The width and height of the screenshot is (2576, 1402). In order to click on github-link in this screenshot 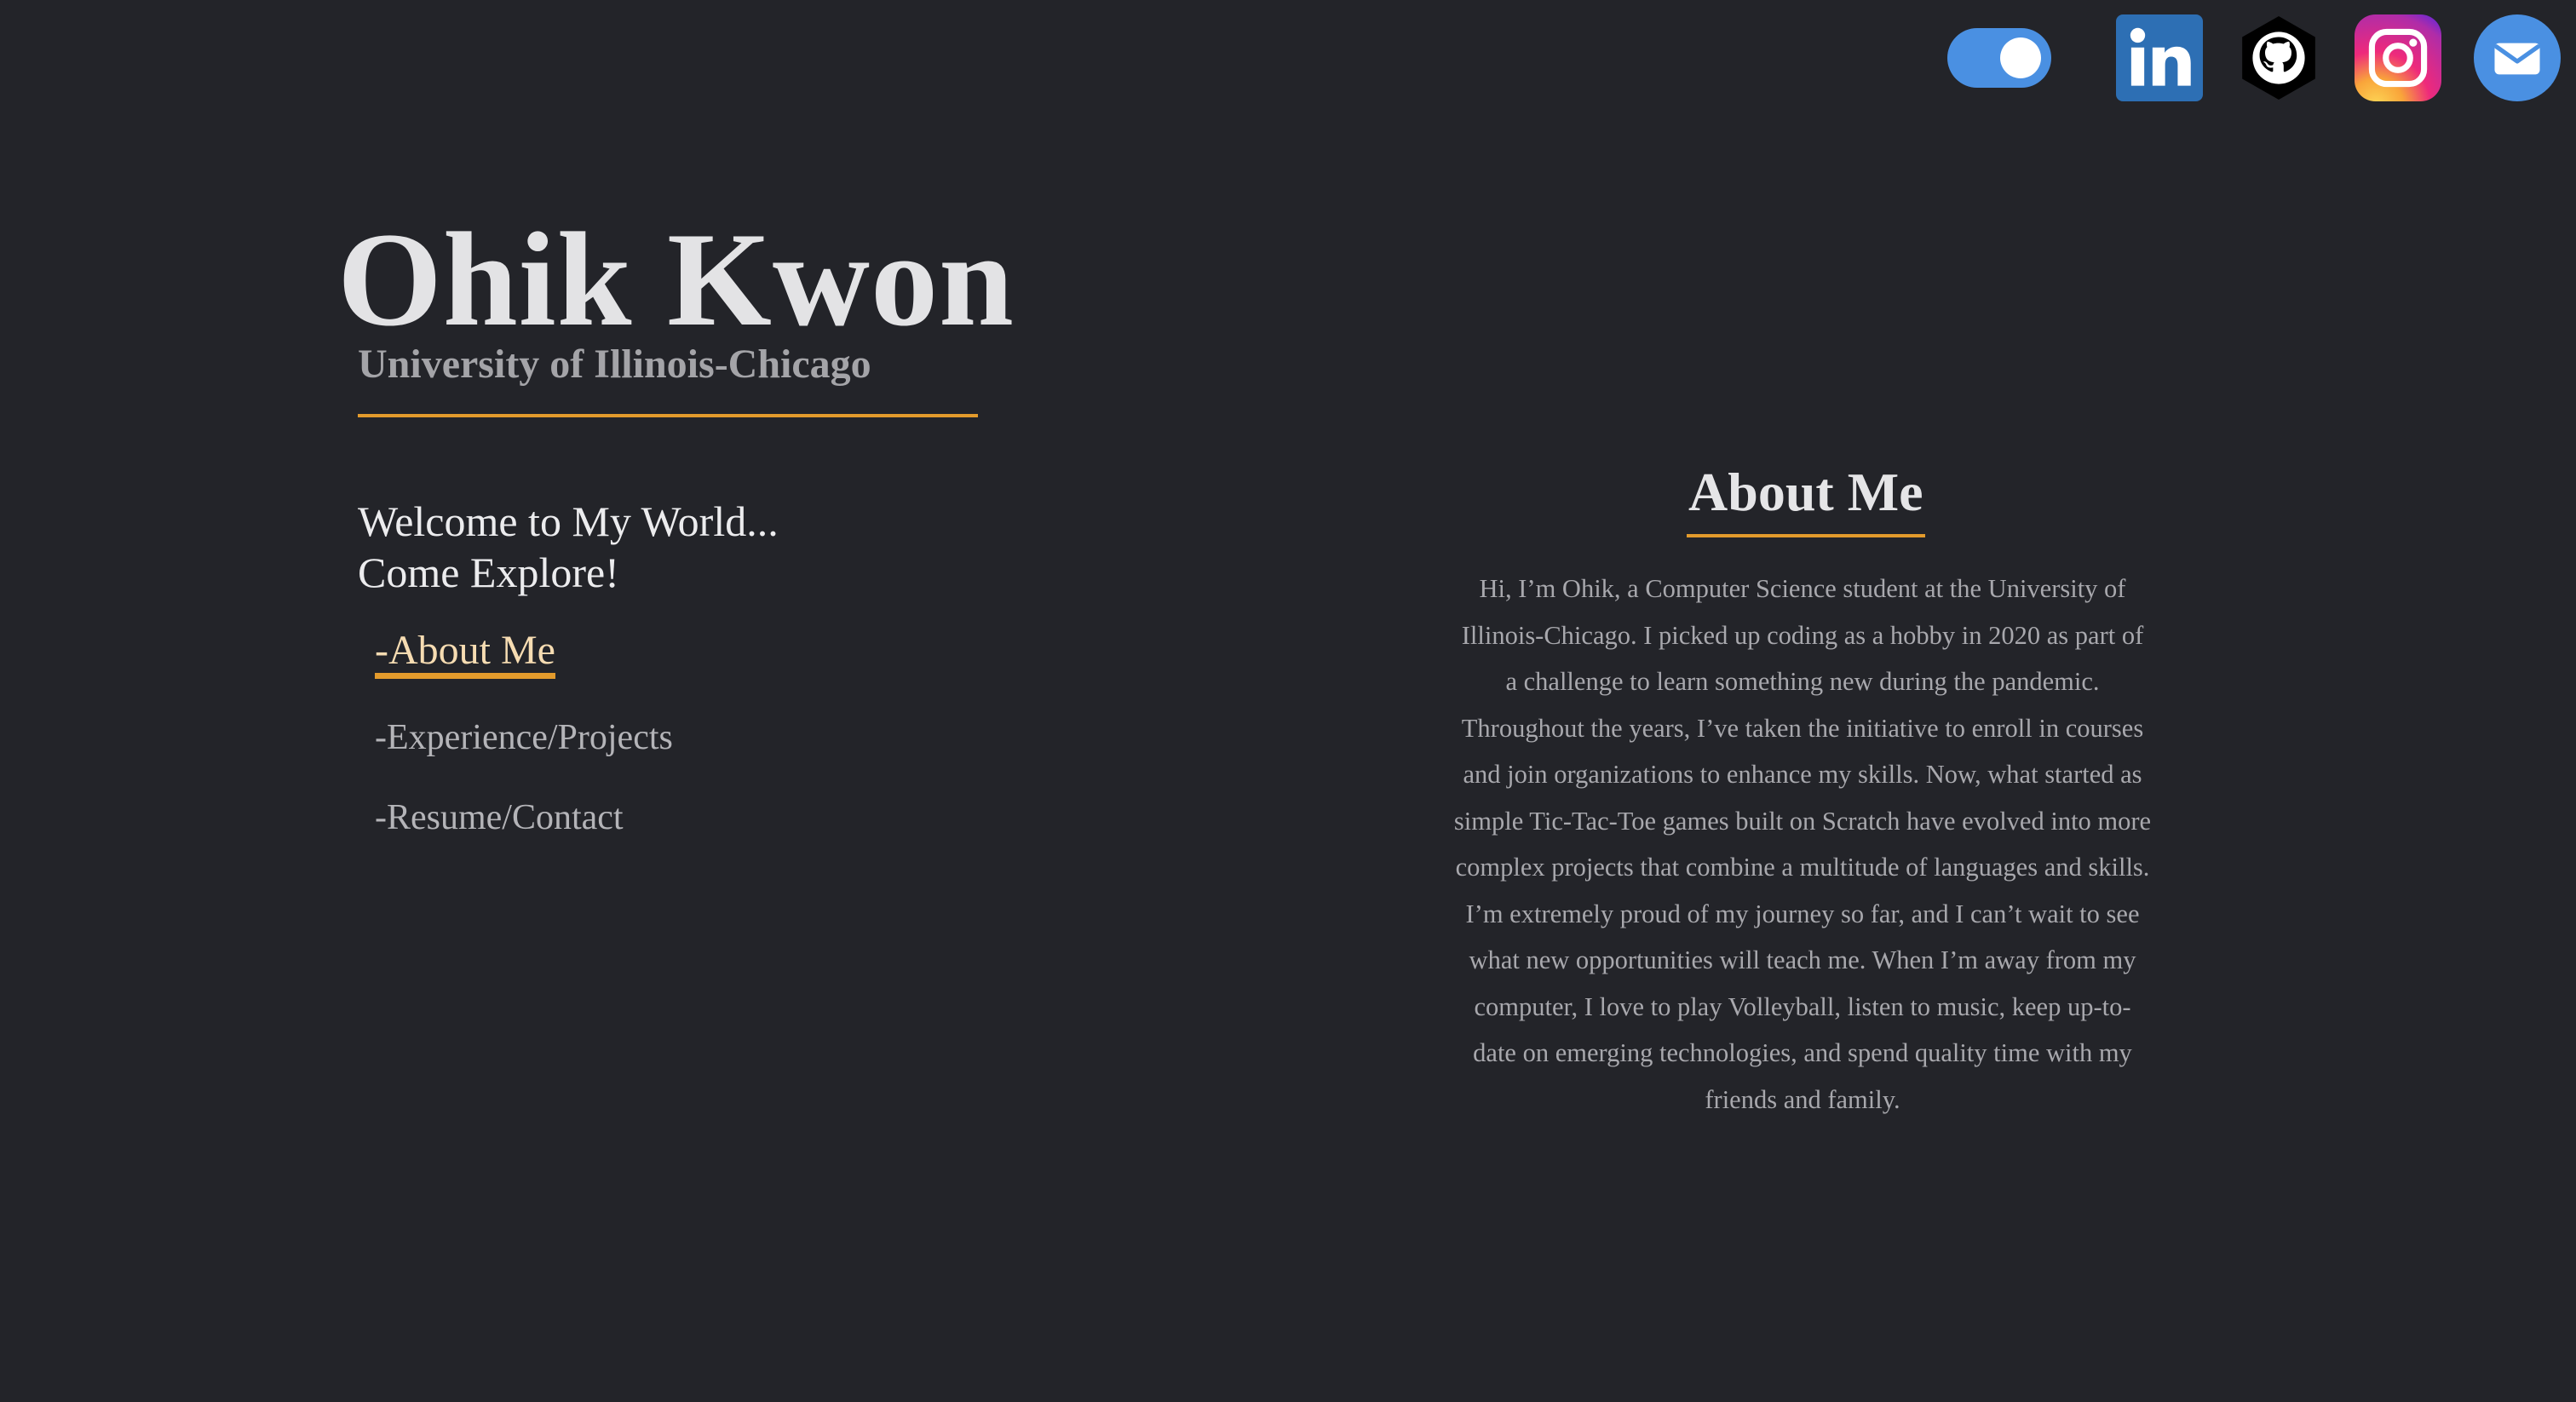, I will do `click(2278, 57)`.